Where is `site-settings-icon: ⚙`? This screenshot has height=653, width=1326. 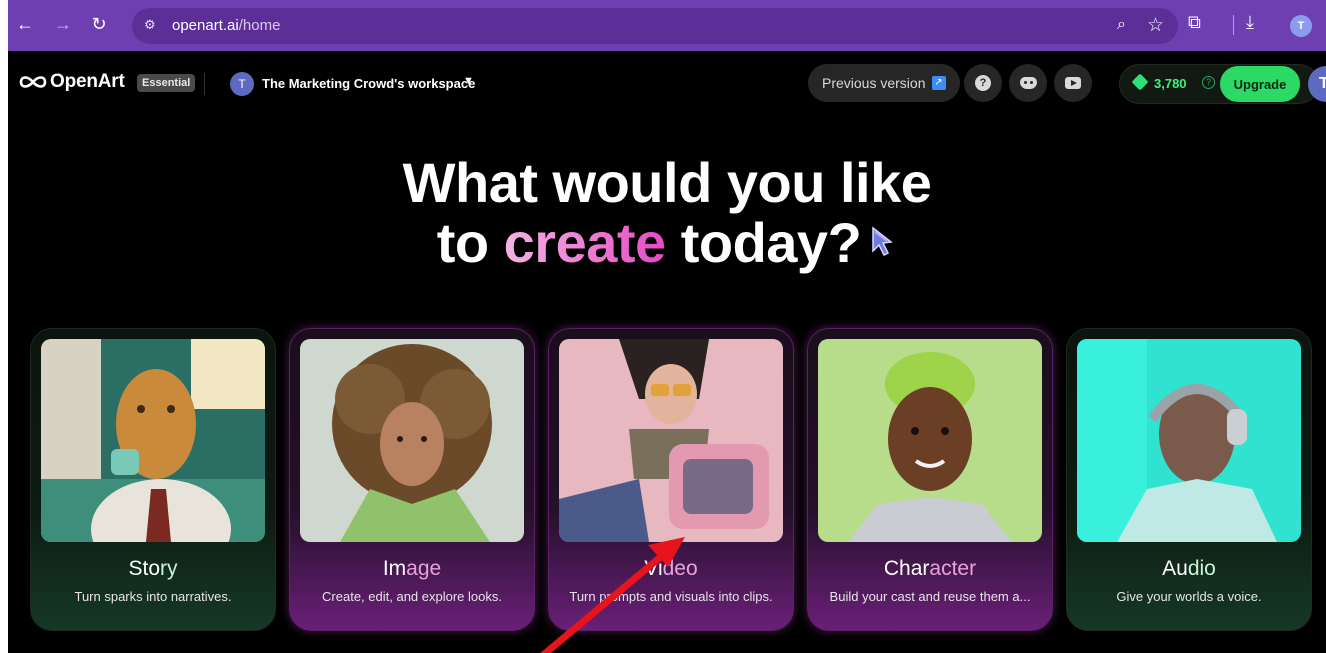 site-settings-icon: ⚙ is located at coordinates (153, 26).